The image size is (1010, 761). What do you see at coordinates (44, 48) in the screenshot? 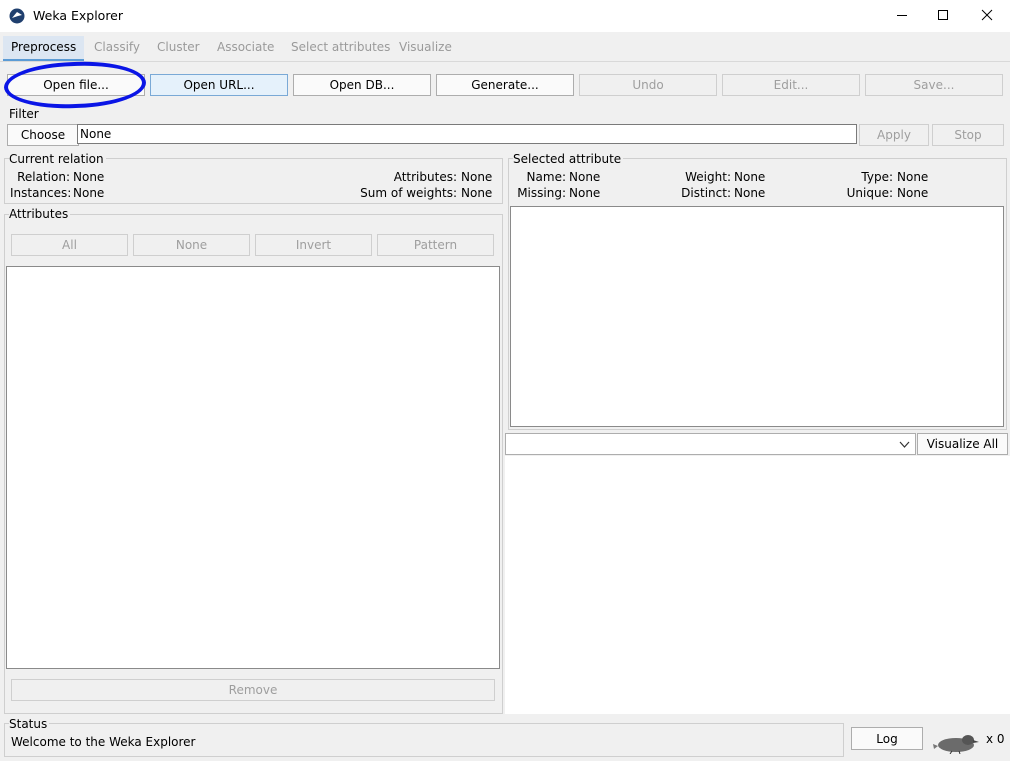
I see `tab-preprocess: Preprocess` at bounding box center [44, 48].